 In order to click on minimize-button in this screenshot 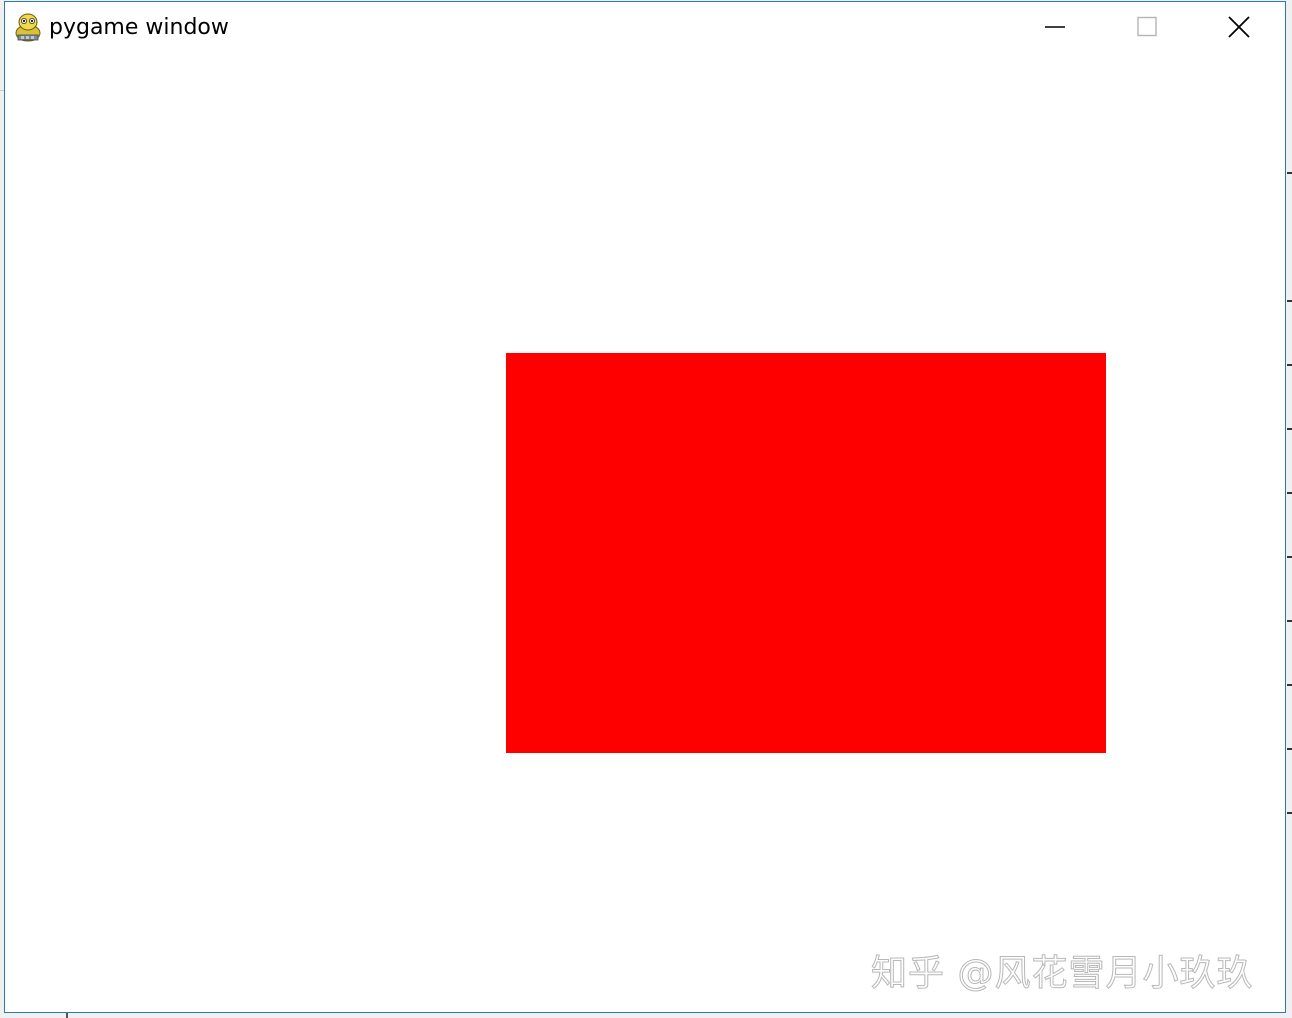, I will do `click(1055, 27)`.